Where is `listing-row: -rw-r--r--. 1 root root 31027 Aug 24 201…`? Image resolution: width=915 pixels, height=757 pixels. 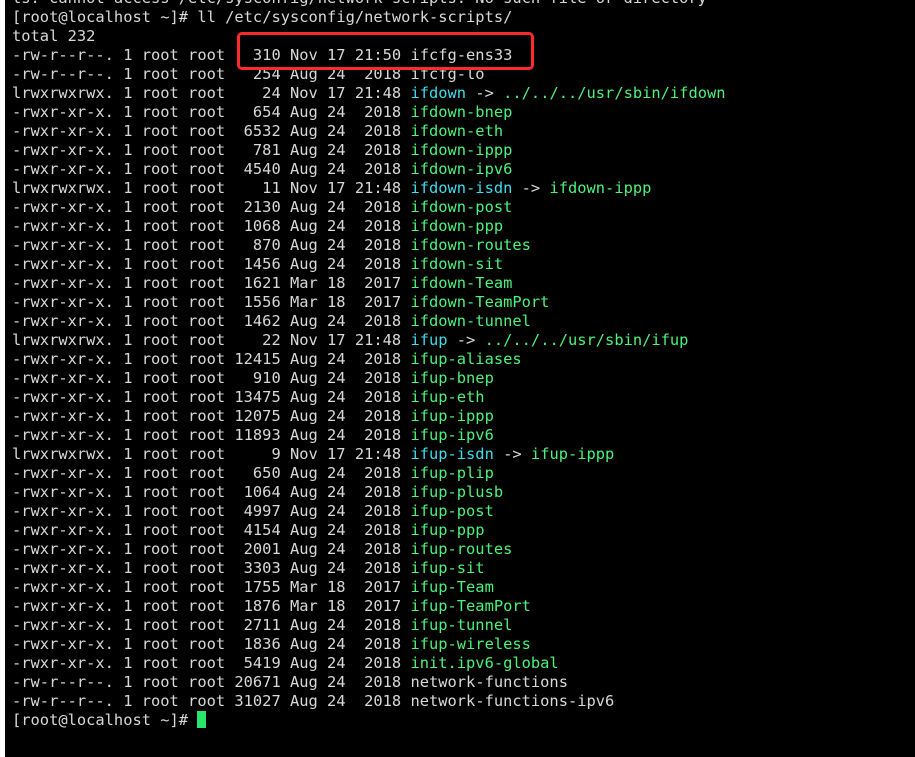
listing-row: -rw-r--r--. 1 root root 31027 Aug 24 201… is located at coordinates (313, 701).